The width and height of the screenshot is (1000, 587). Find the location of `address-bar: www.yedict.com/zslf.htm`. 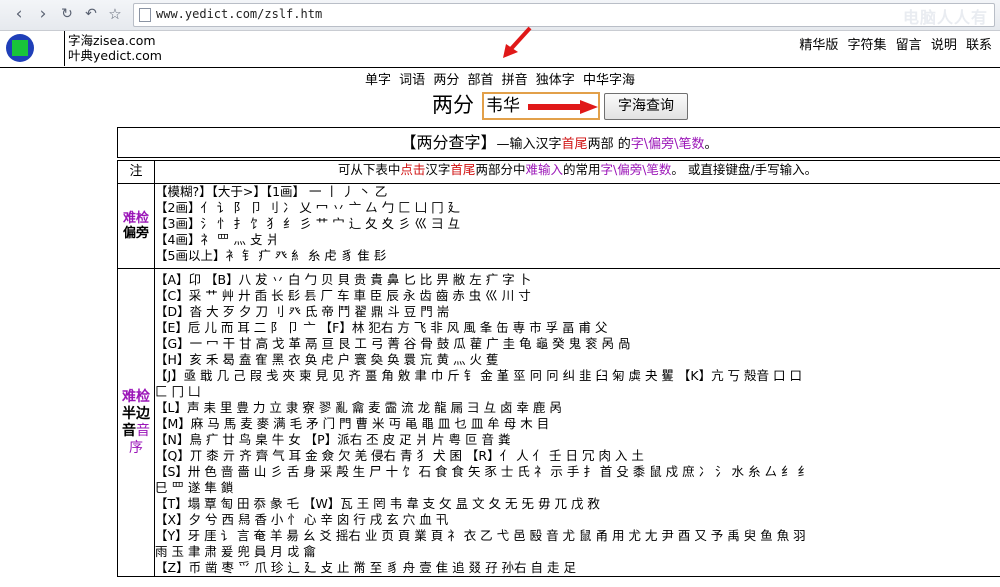

address-bar: www.yedict.com/zslf.htm is located at coordinates (564, 15).